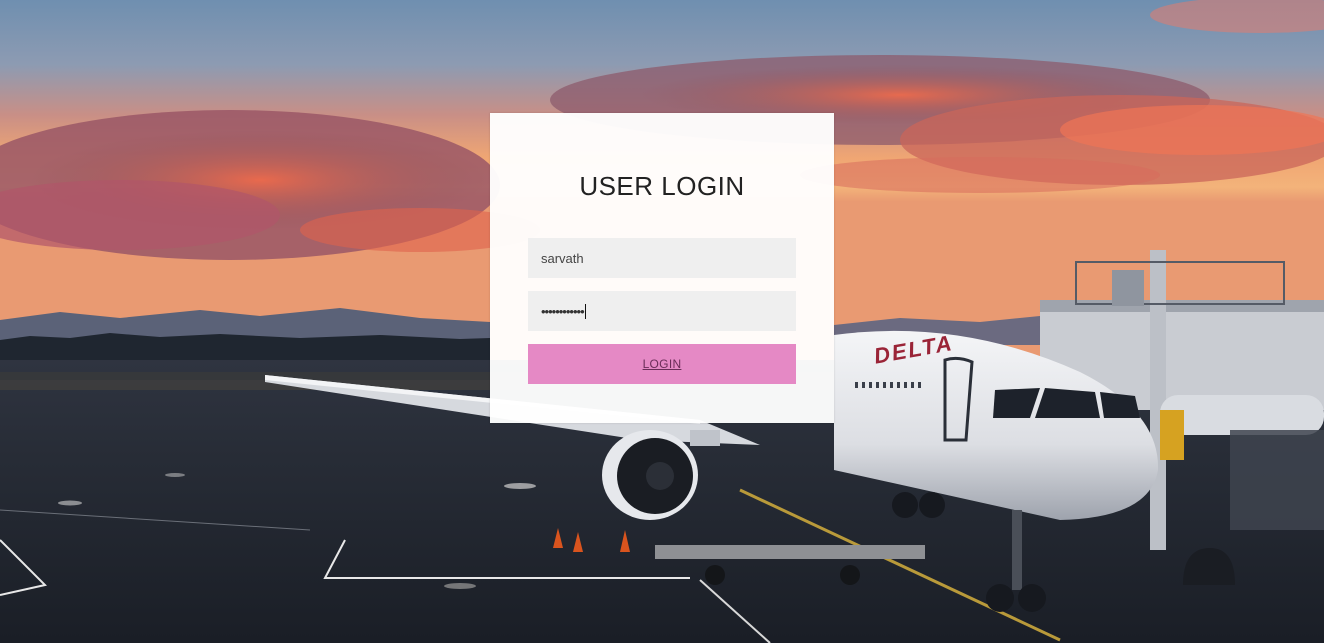 The image size is (1324, 643). What do you see at coordinates (662, 258) in the screenshot?
I see `username-input: sarvath` at bounding box center [662, 258].